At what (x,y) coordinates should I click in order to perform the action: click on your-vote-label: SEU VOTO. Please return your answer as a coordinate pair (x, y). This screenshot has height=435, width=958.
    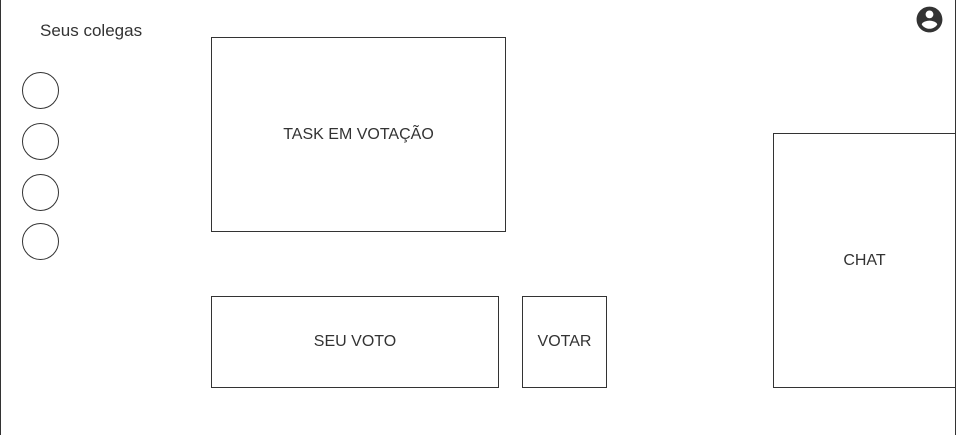
    Looking at the image, I should click on (355, 341).